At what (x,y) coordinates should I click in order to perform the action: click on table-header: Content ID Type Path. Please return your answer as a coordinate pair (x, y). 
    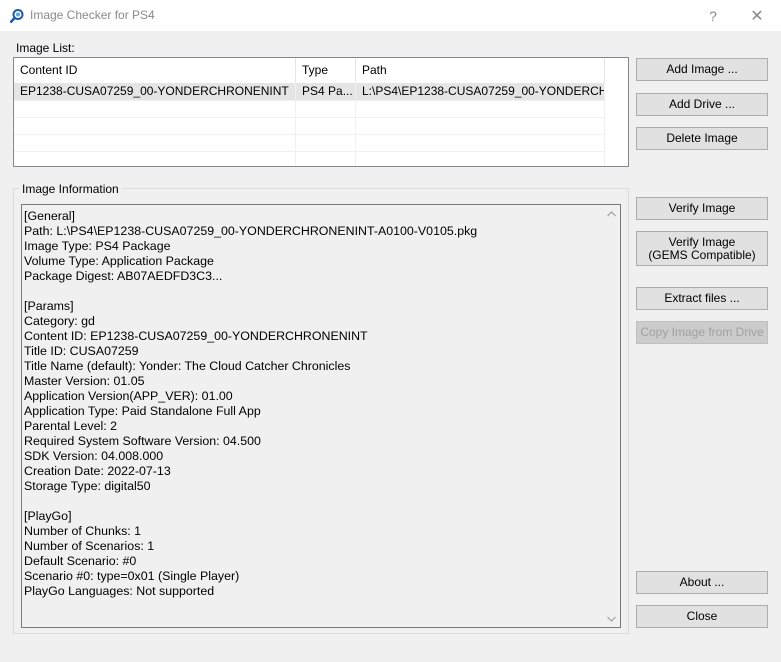
    Looking at the image, I should click on (321, 70).